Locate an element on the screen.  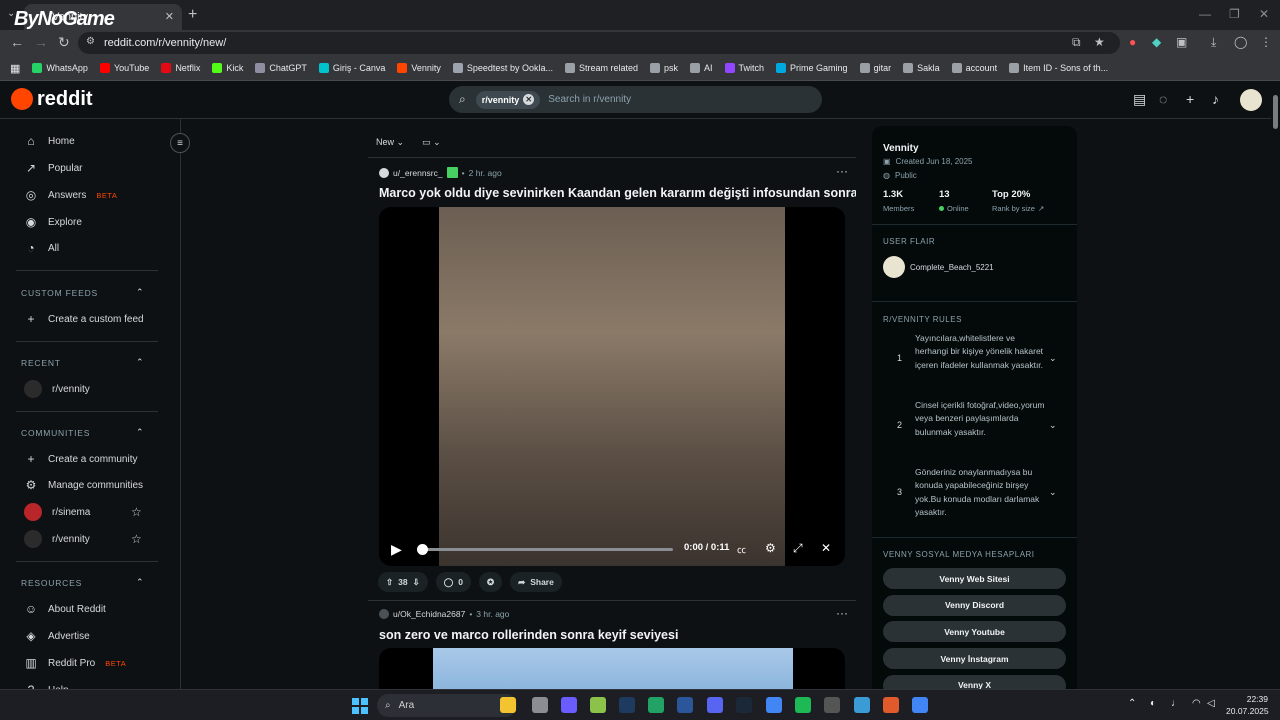
bookmark-item: Giriş - Canva is located at coordinates (351, 68).